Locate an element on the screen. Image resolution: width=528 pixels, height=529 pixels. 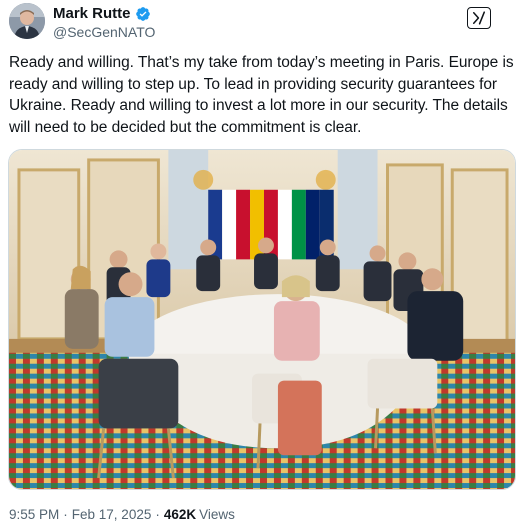
tweet-meta: 9:55 PM · Feb 17, 2025 · 462K Views is located at coordinates (122, 514).